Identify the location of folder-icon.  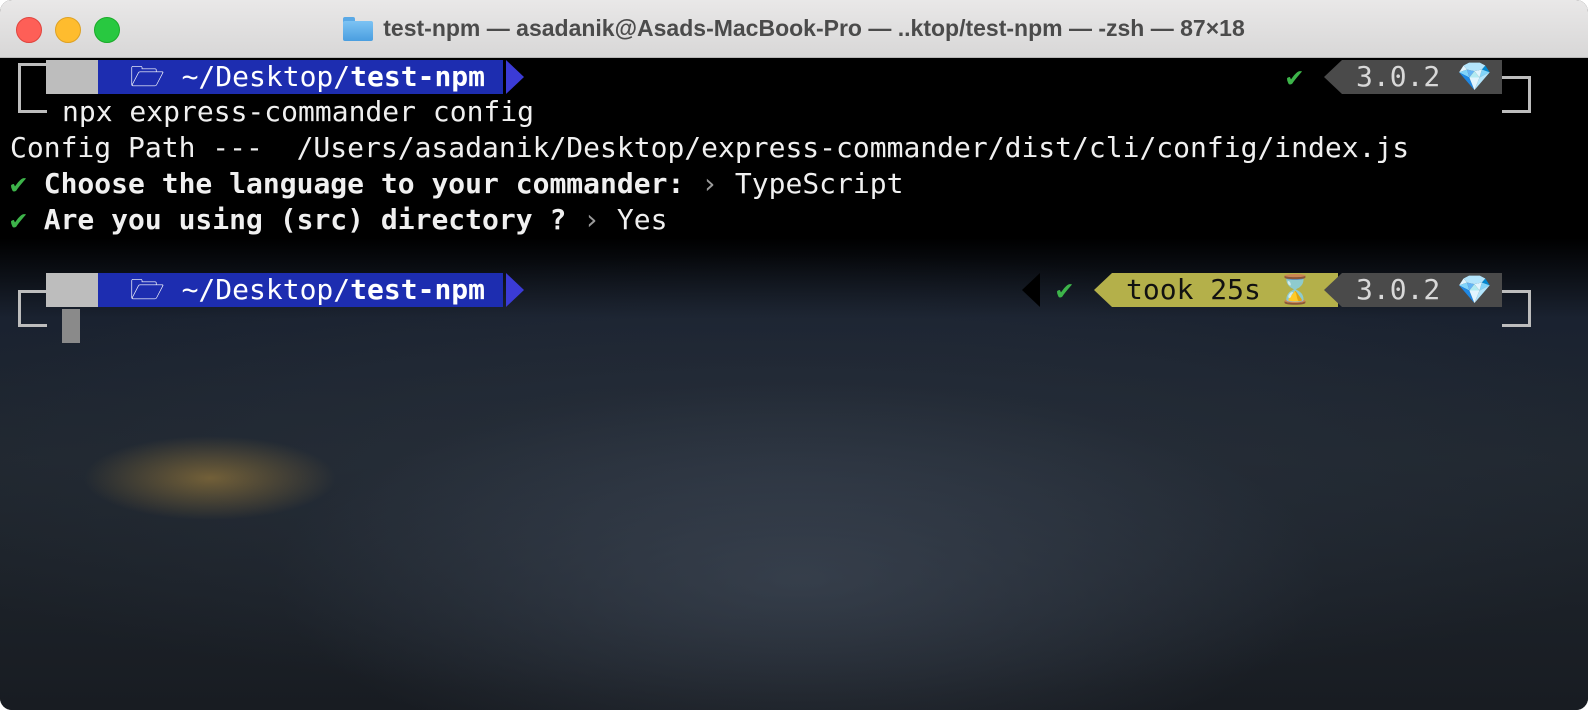
(358, 28).